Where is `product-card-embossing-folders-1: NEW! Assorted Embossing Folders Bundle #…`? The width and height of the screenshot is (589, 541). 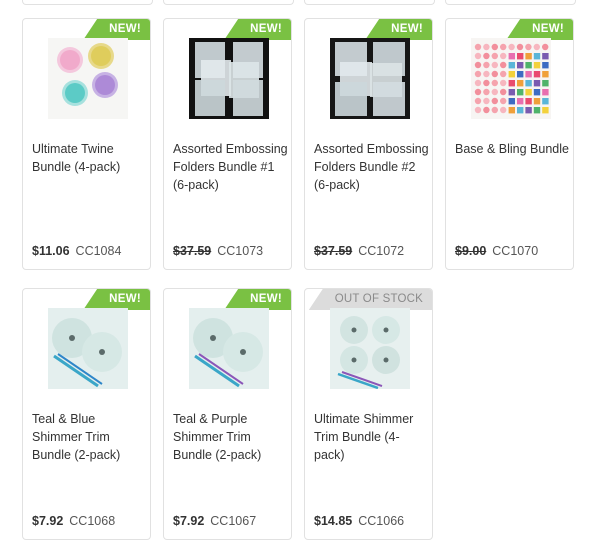
product-card-embossing-folders-1: NEW! Assorted Embossing Folders Bundle #… is located at coordinates (227, 144).